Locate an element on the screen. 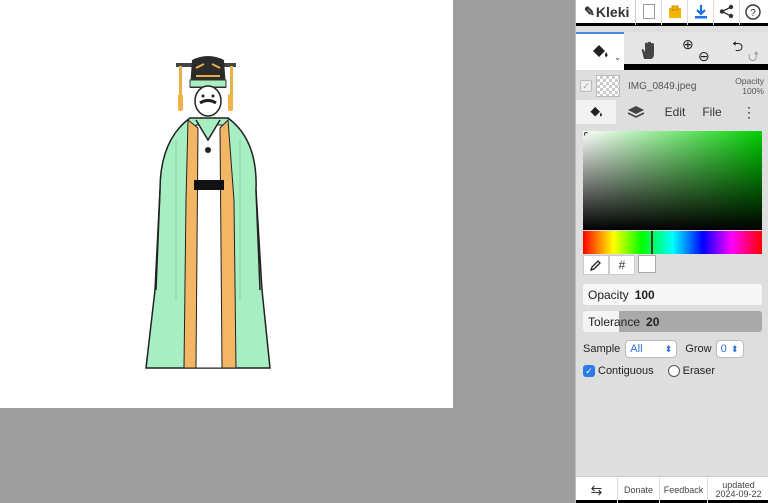 Image resolution: width=768 pixels, height=503 pixels. download-icon is located at coordinates (700, 12).